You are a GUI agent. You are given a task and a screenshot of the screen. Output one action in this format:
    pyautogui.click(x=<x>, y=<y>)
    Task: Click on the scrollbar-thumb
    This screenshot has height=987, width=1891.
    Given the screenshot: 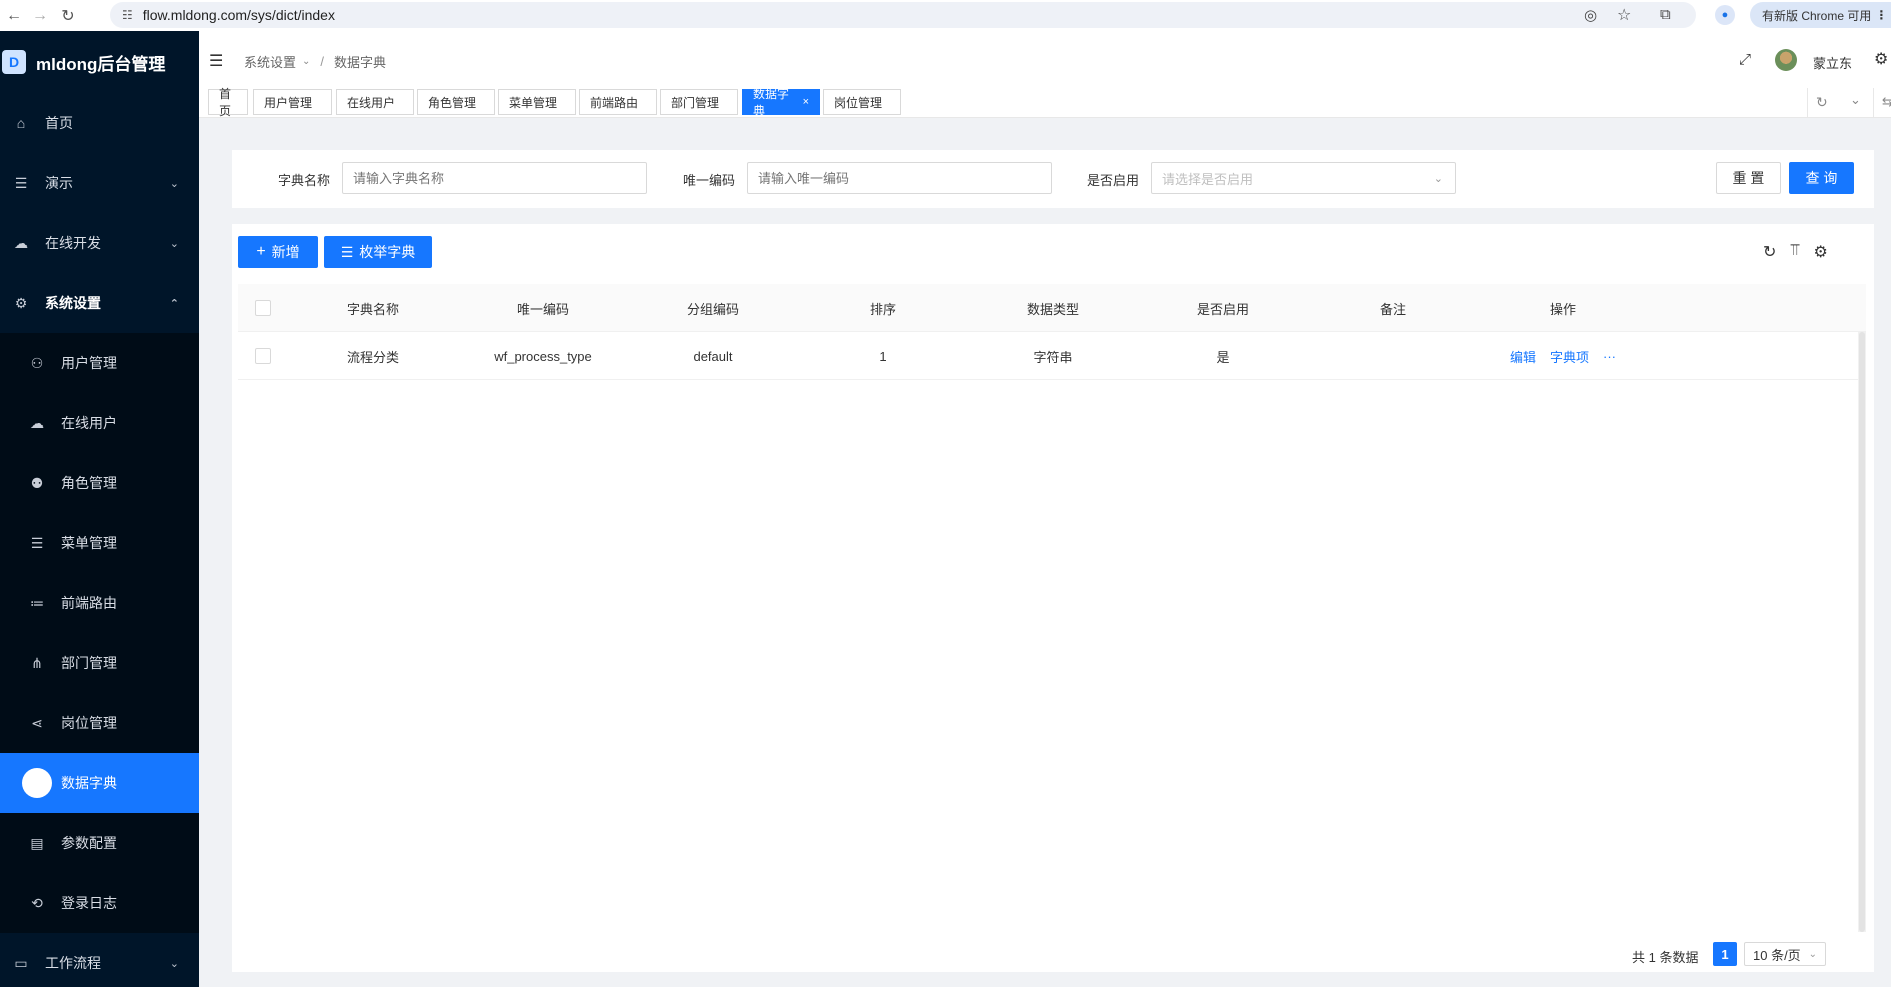 What is the action you would take?
    pyautogui.click(x=1862, y=632)
    